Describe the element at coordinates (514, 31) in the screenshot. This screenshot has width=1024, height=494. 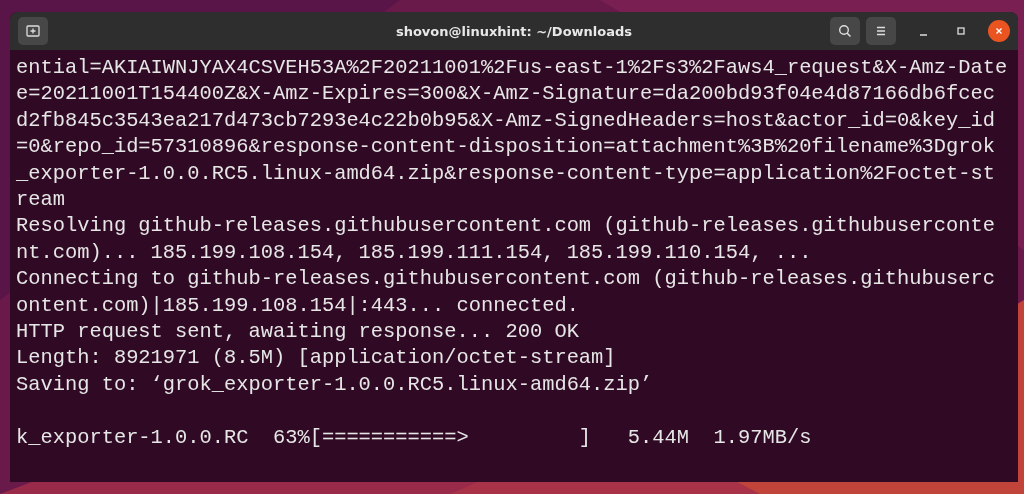
I see `window-title: shovon@linuxhint: ~/Downloads` at that location.